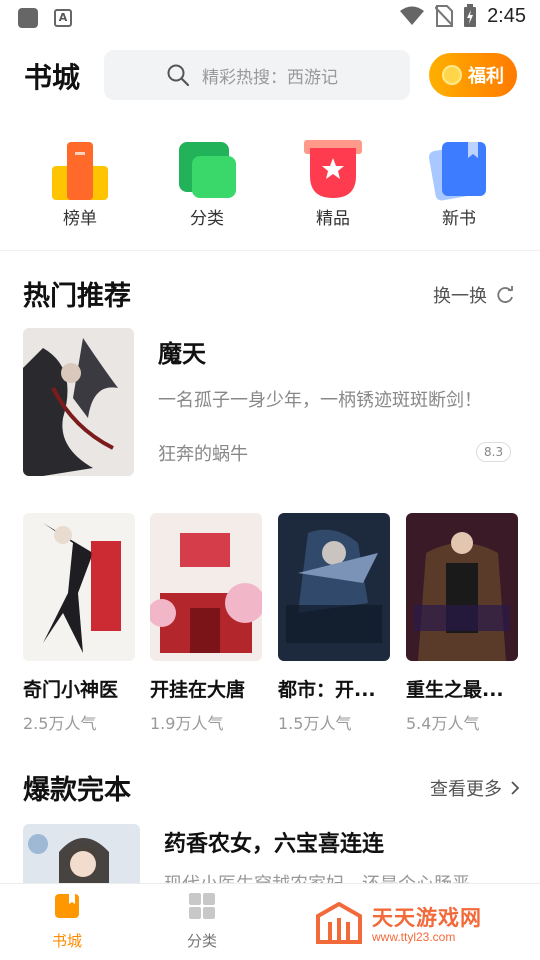 The width and height of the screenshot is (540, 960). I want to click on status-bar: A 2:45, so click(270, 18).